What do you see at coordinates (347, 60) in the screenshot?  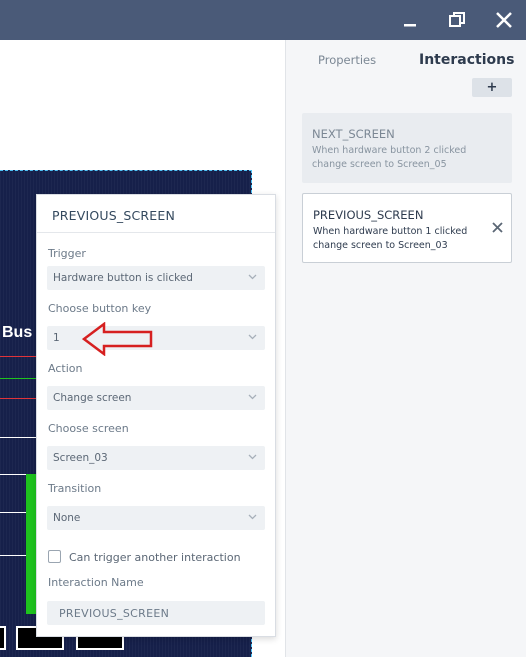 I see `tab-properties: Properties` at bounding box center [347, 60].